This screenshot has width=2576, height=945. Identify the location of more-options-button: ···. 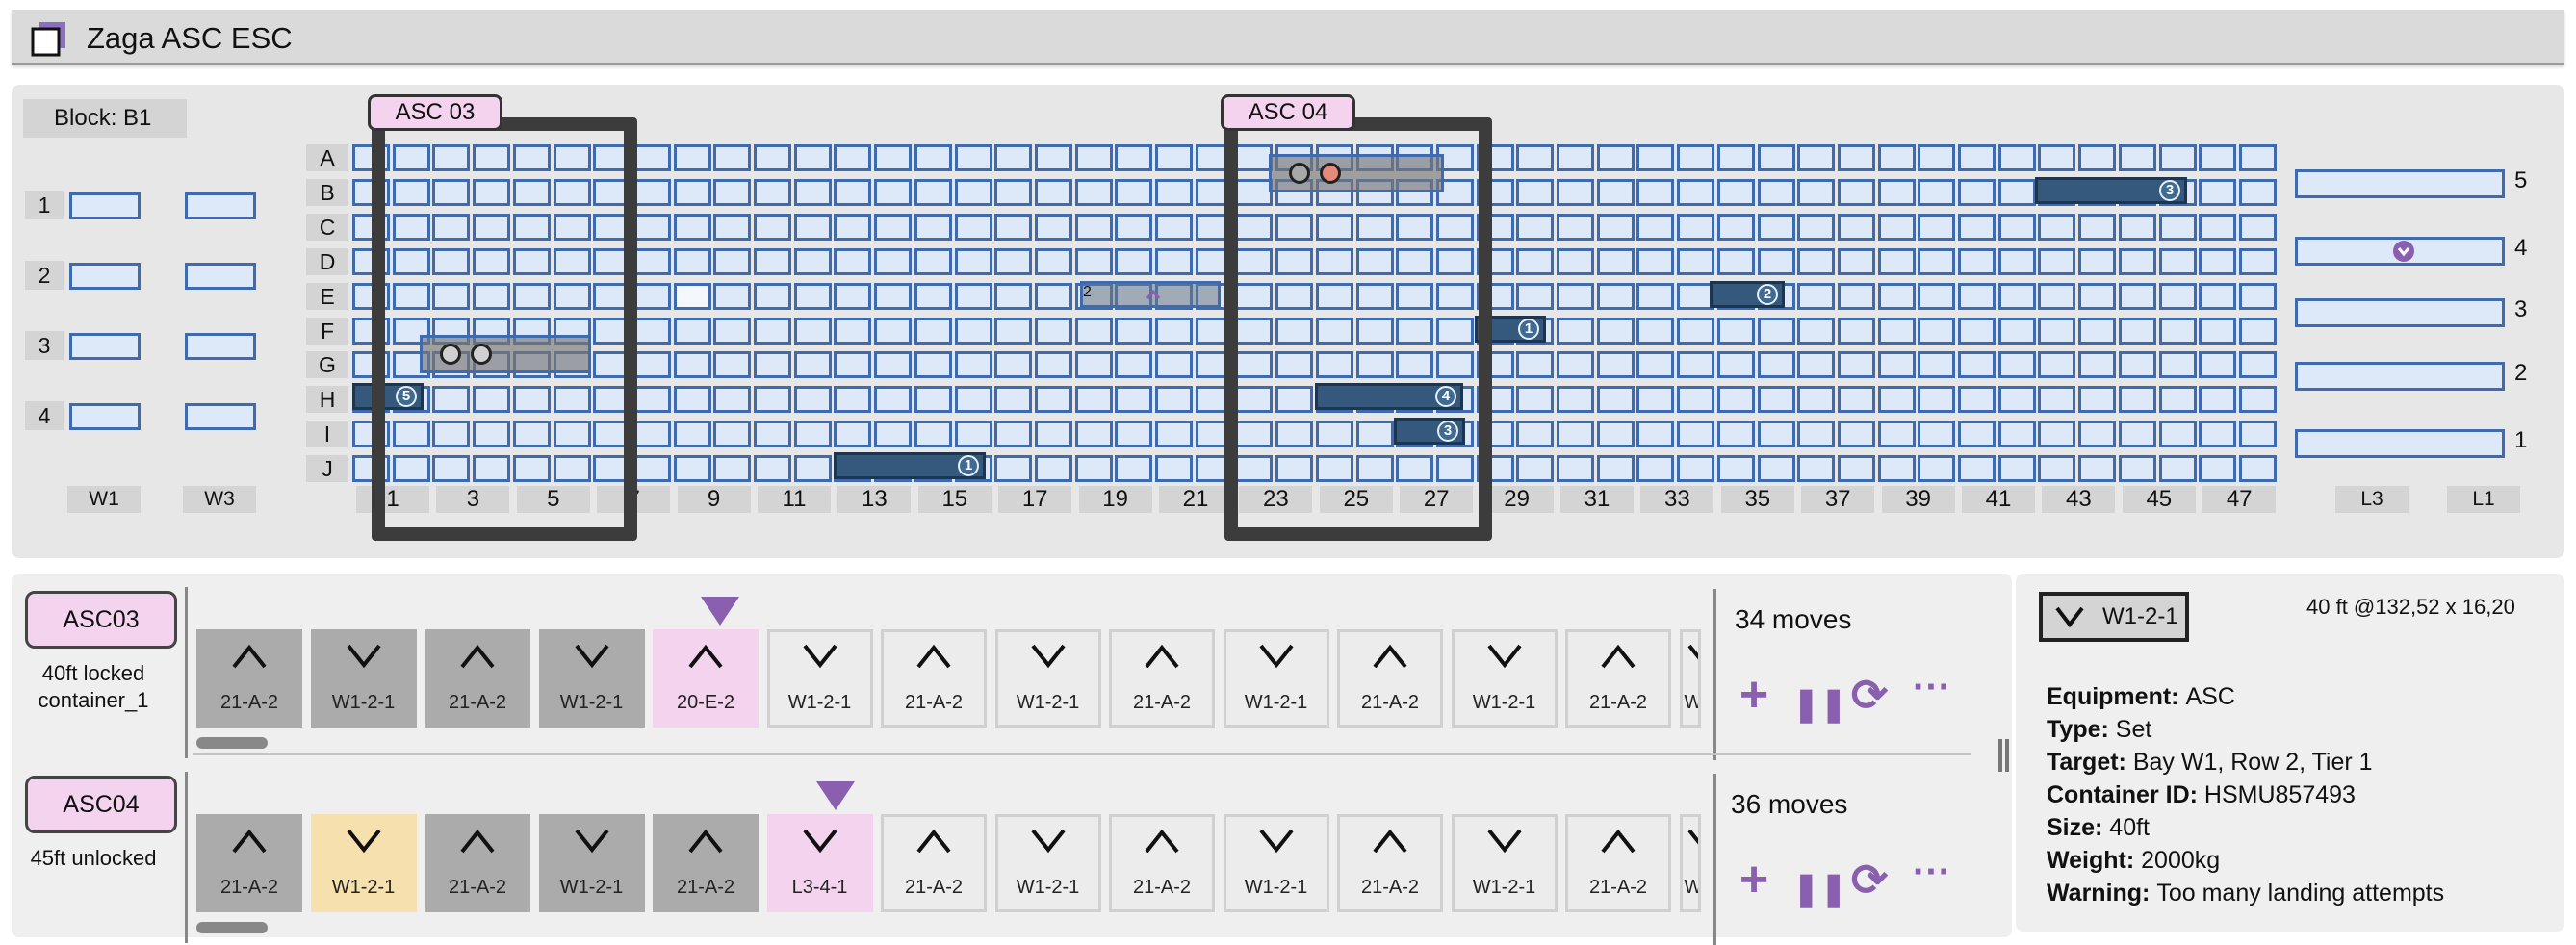
(1932, 687).